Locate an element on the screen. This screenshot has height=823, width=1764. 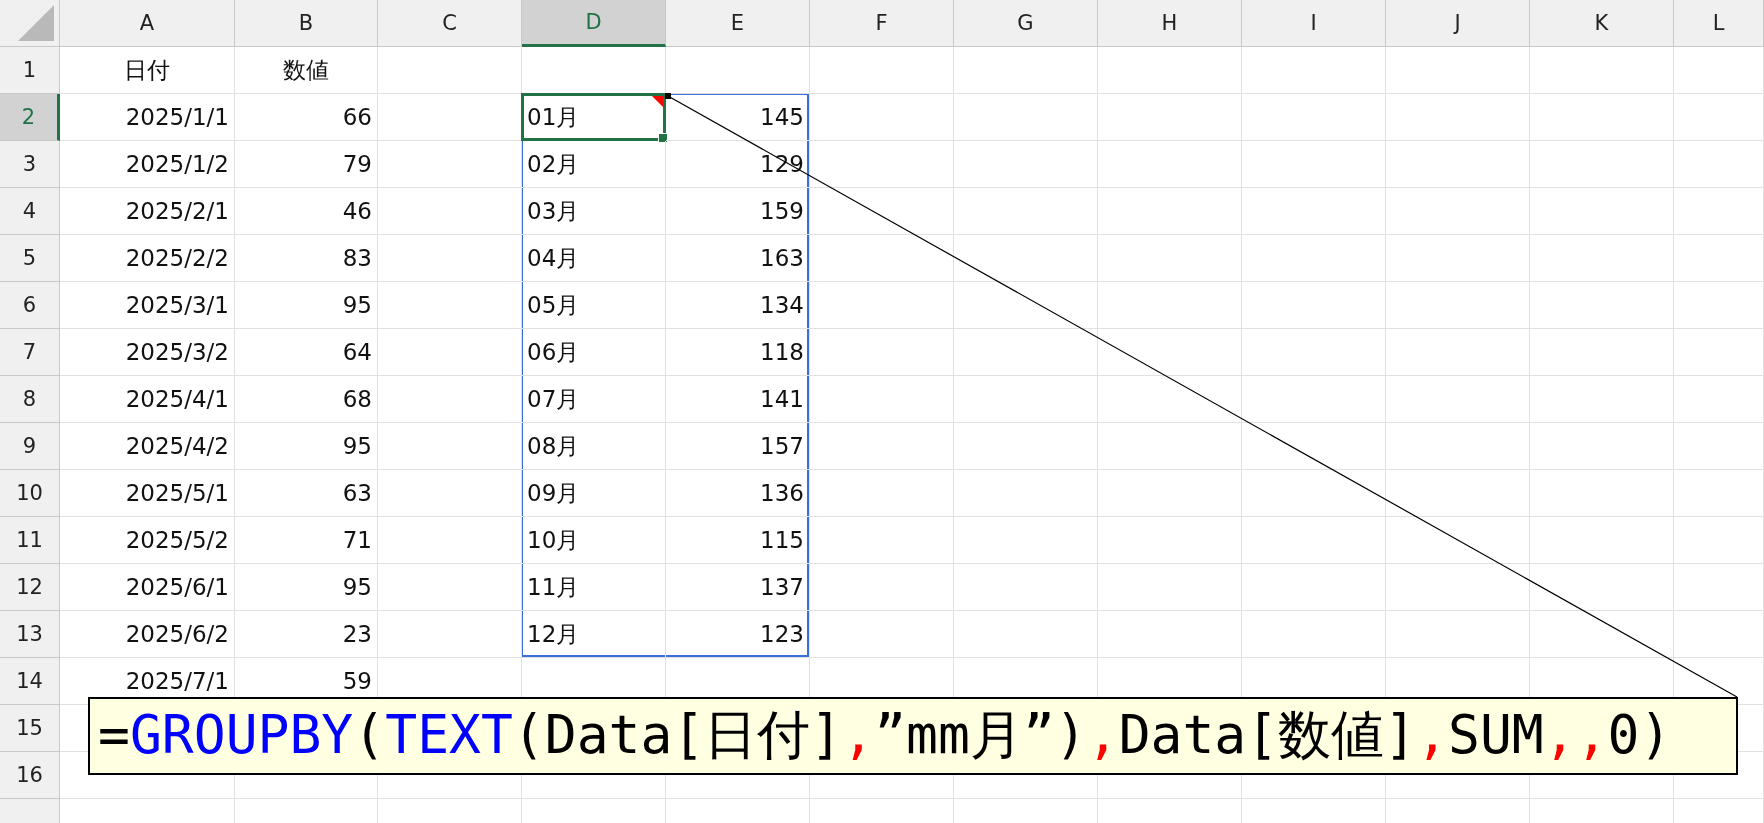
column-header: A is located at coordinates (147, 23).